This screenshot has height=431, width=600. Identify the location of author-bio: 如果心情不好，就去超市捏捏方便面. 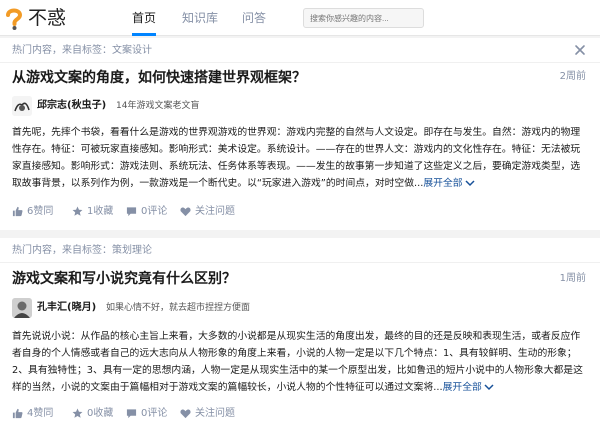
(178, 308).